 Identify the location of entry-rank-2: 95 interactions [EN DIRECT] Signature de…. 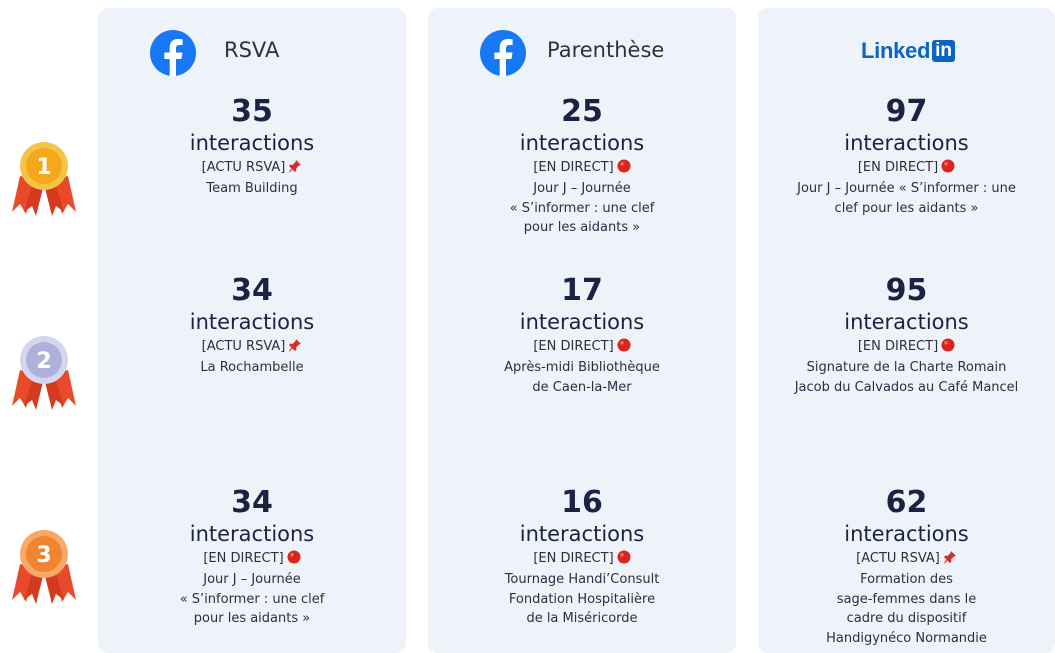
(906, 335).